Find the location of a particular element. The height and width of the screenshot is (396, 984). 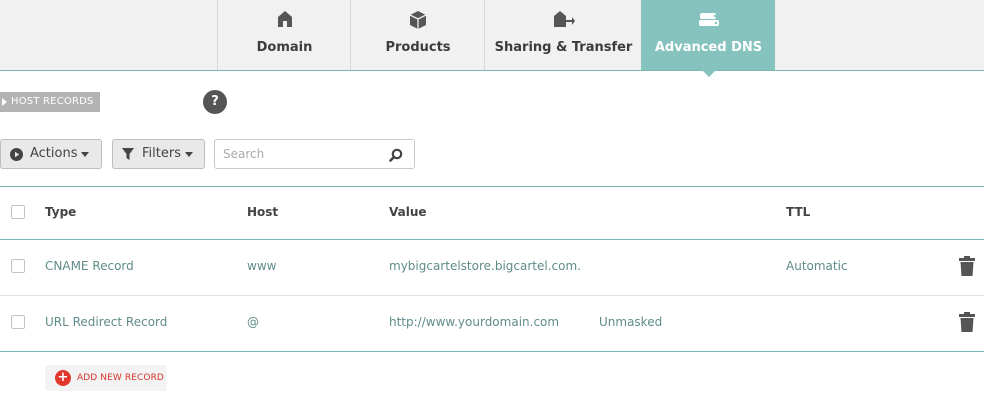

tab-label: Products is located at coordinates (418, 47).